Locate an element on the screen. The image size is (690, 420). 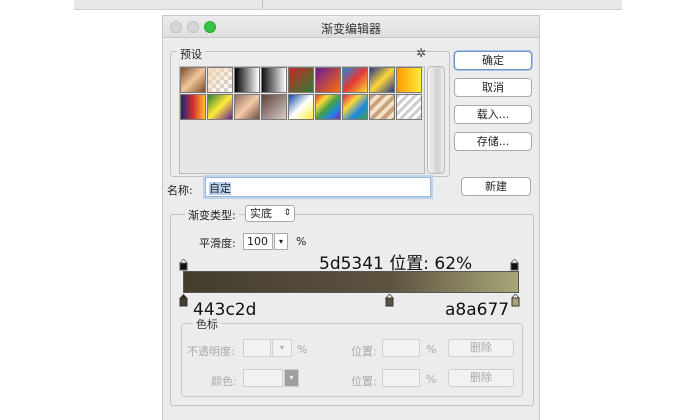
smoothness-label: 平滑度: is located at coordinates (217, 243).